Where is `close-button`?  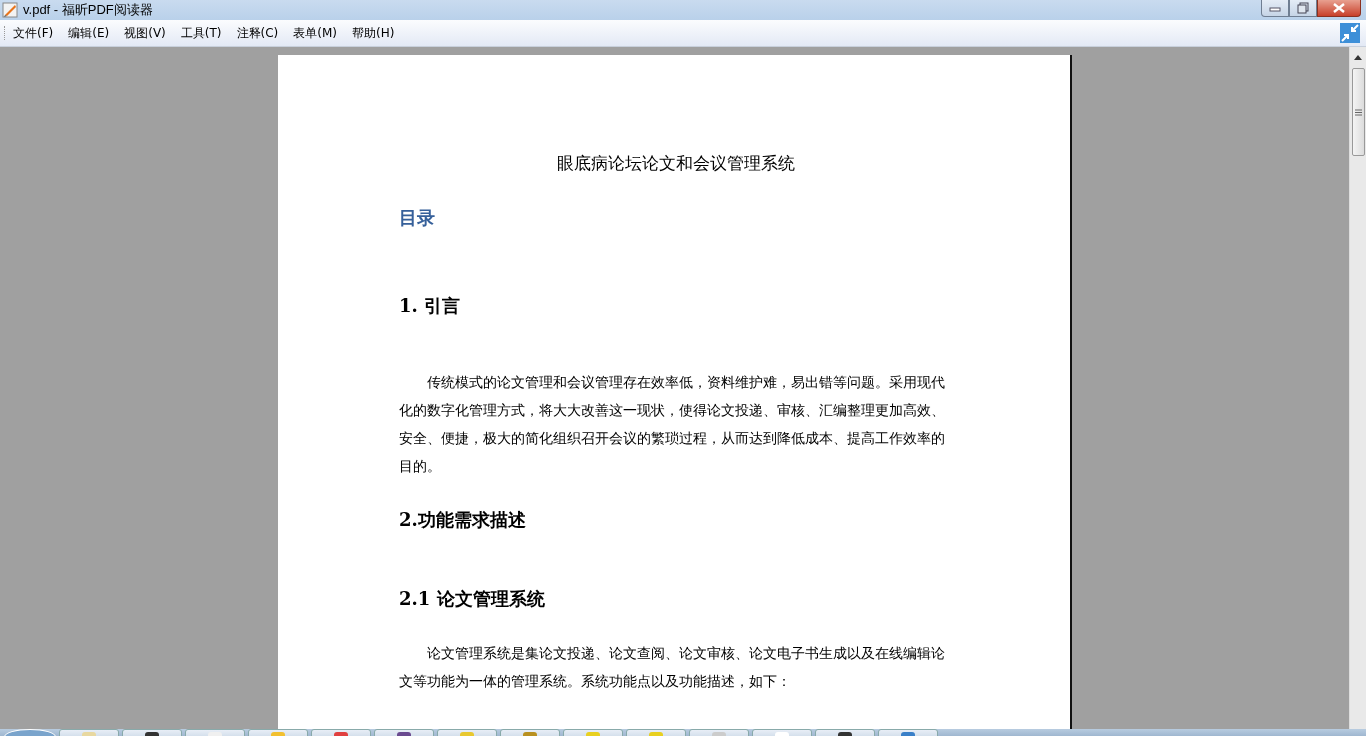 close-button is located at coordinates (1339, 8).